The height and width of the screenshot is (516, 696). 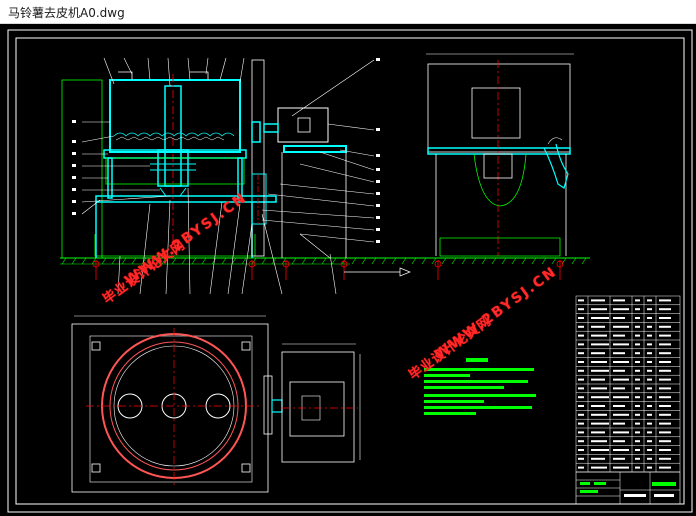 What do you see at coordinates (216, 404) in the screenshot?
I see `top-view` at bounding box center [216, 404].